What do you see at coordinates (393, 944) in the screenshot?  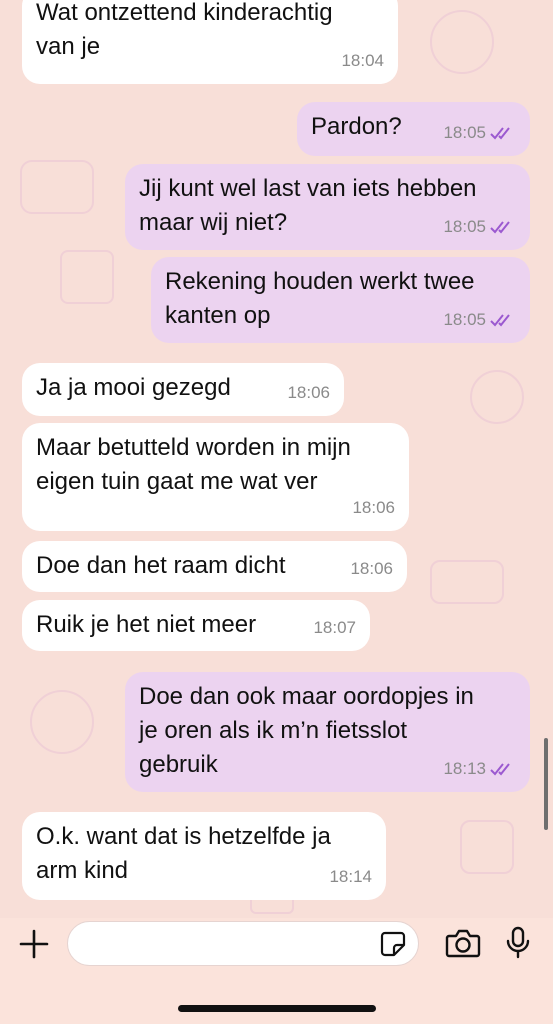 I see `sticker-icon` at bounding box center [393, 944].